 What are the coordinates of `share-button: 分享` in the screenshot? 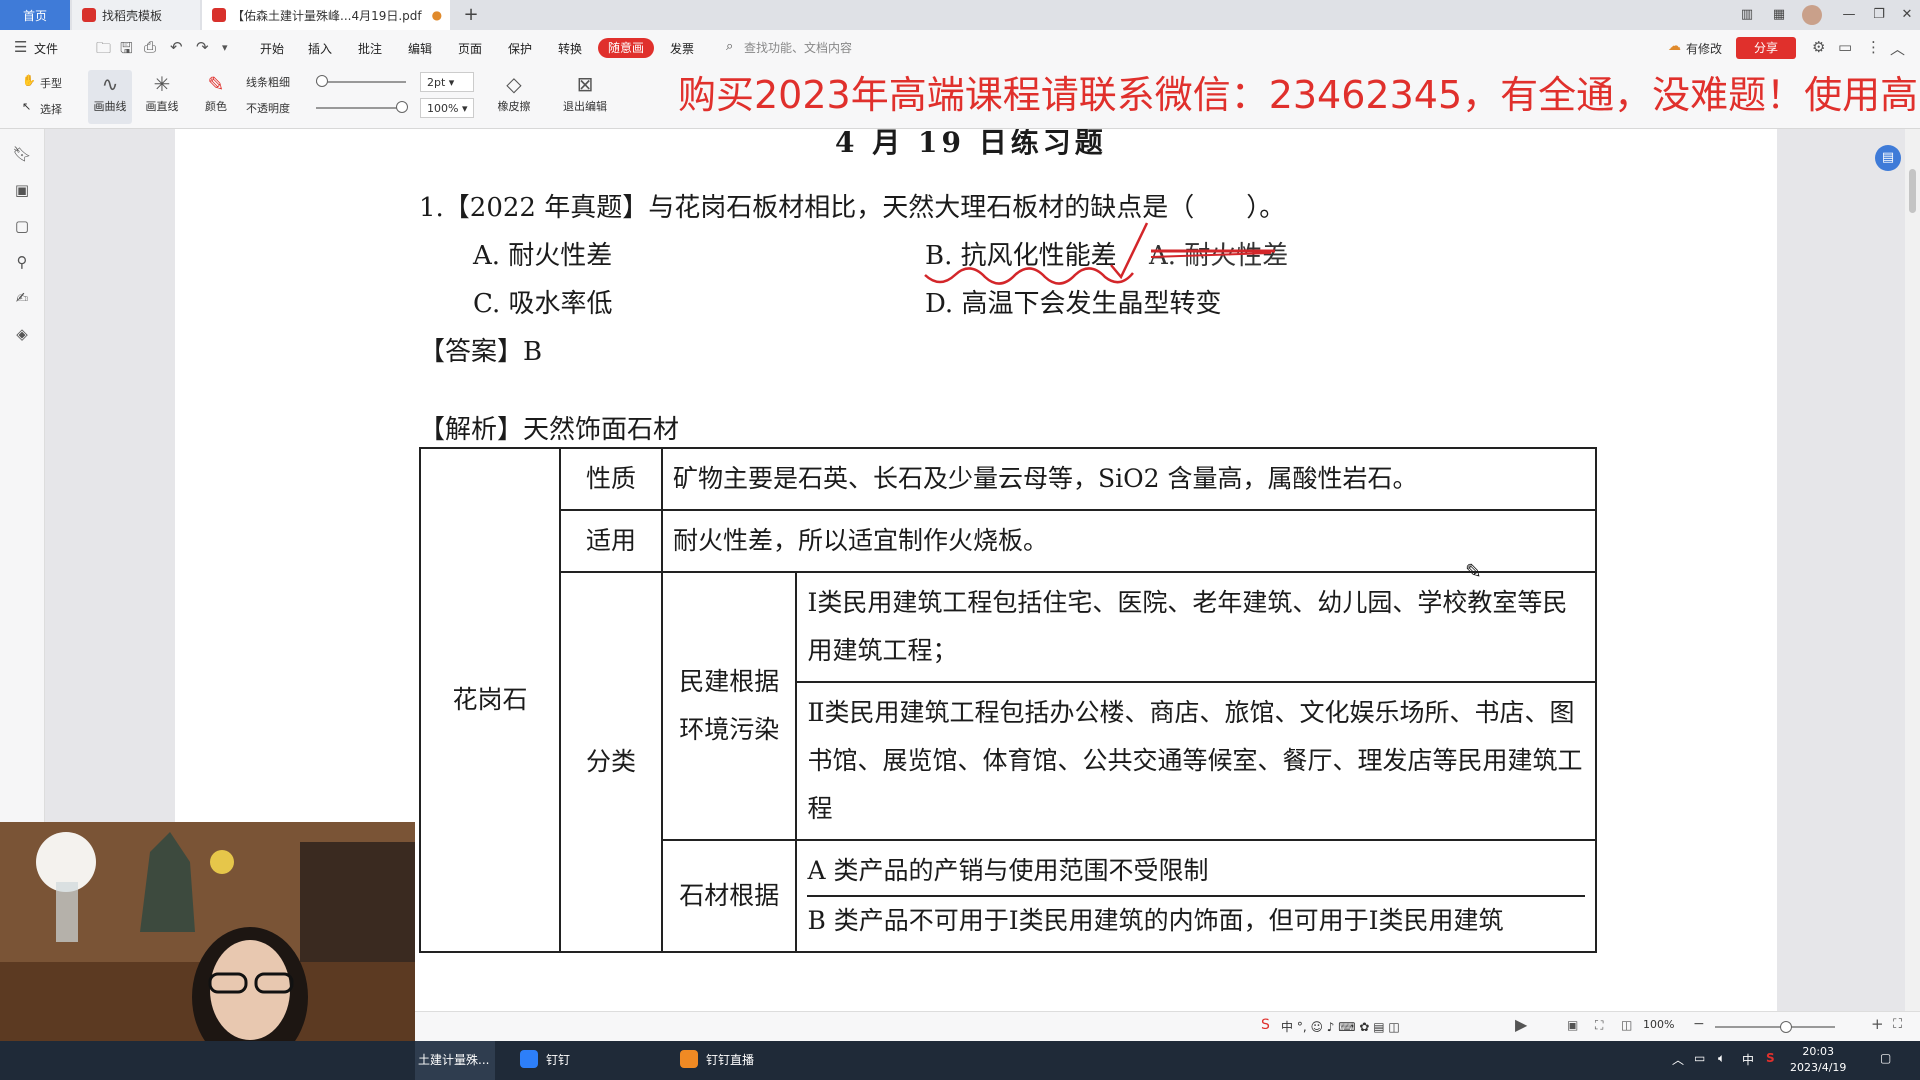 It's located at (1766, 48).